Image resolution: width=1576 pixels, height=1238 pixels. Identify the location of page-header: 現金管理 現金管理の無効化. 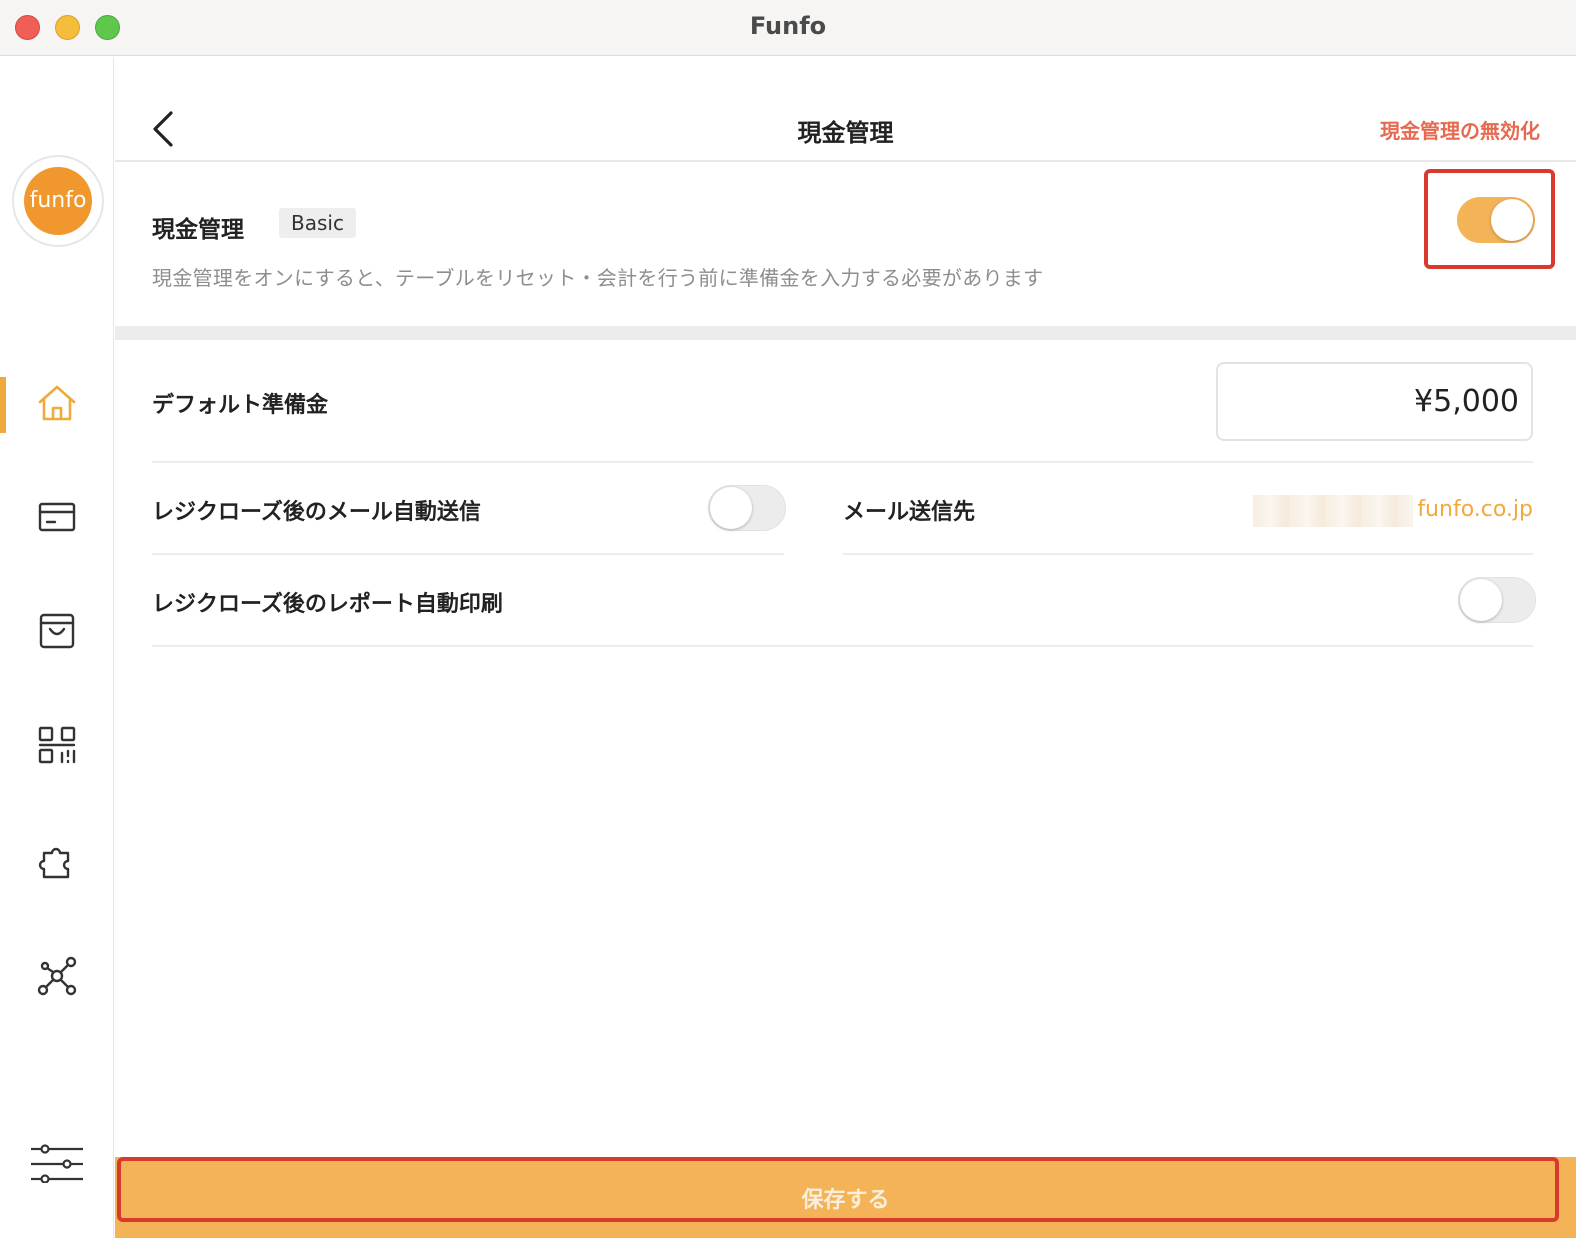
(845, 109).